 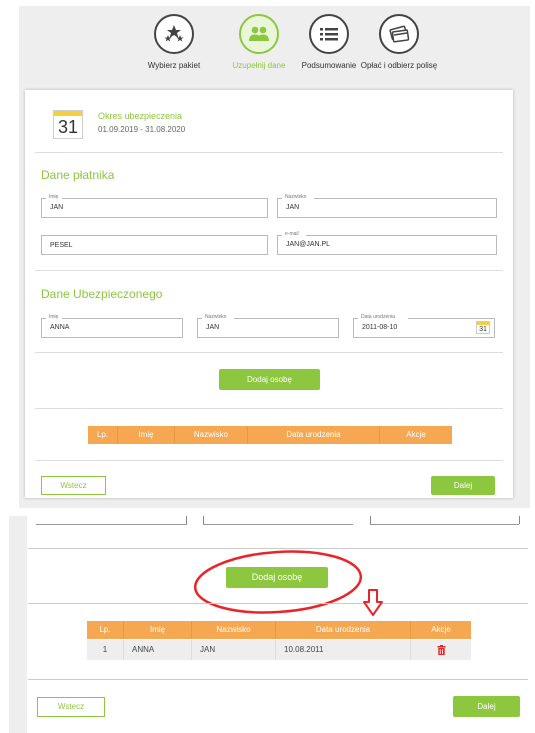 What do you see at coordinates (174, 34) in the screenshot?
I see `stars-icon` at bounding box center [174, 34].